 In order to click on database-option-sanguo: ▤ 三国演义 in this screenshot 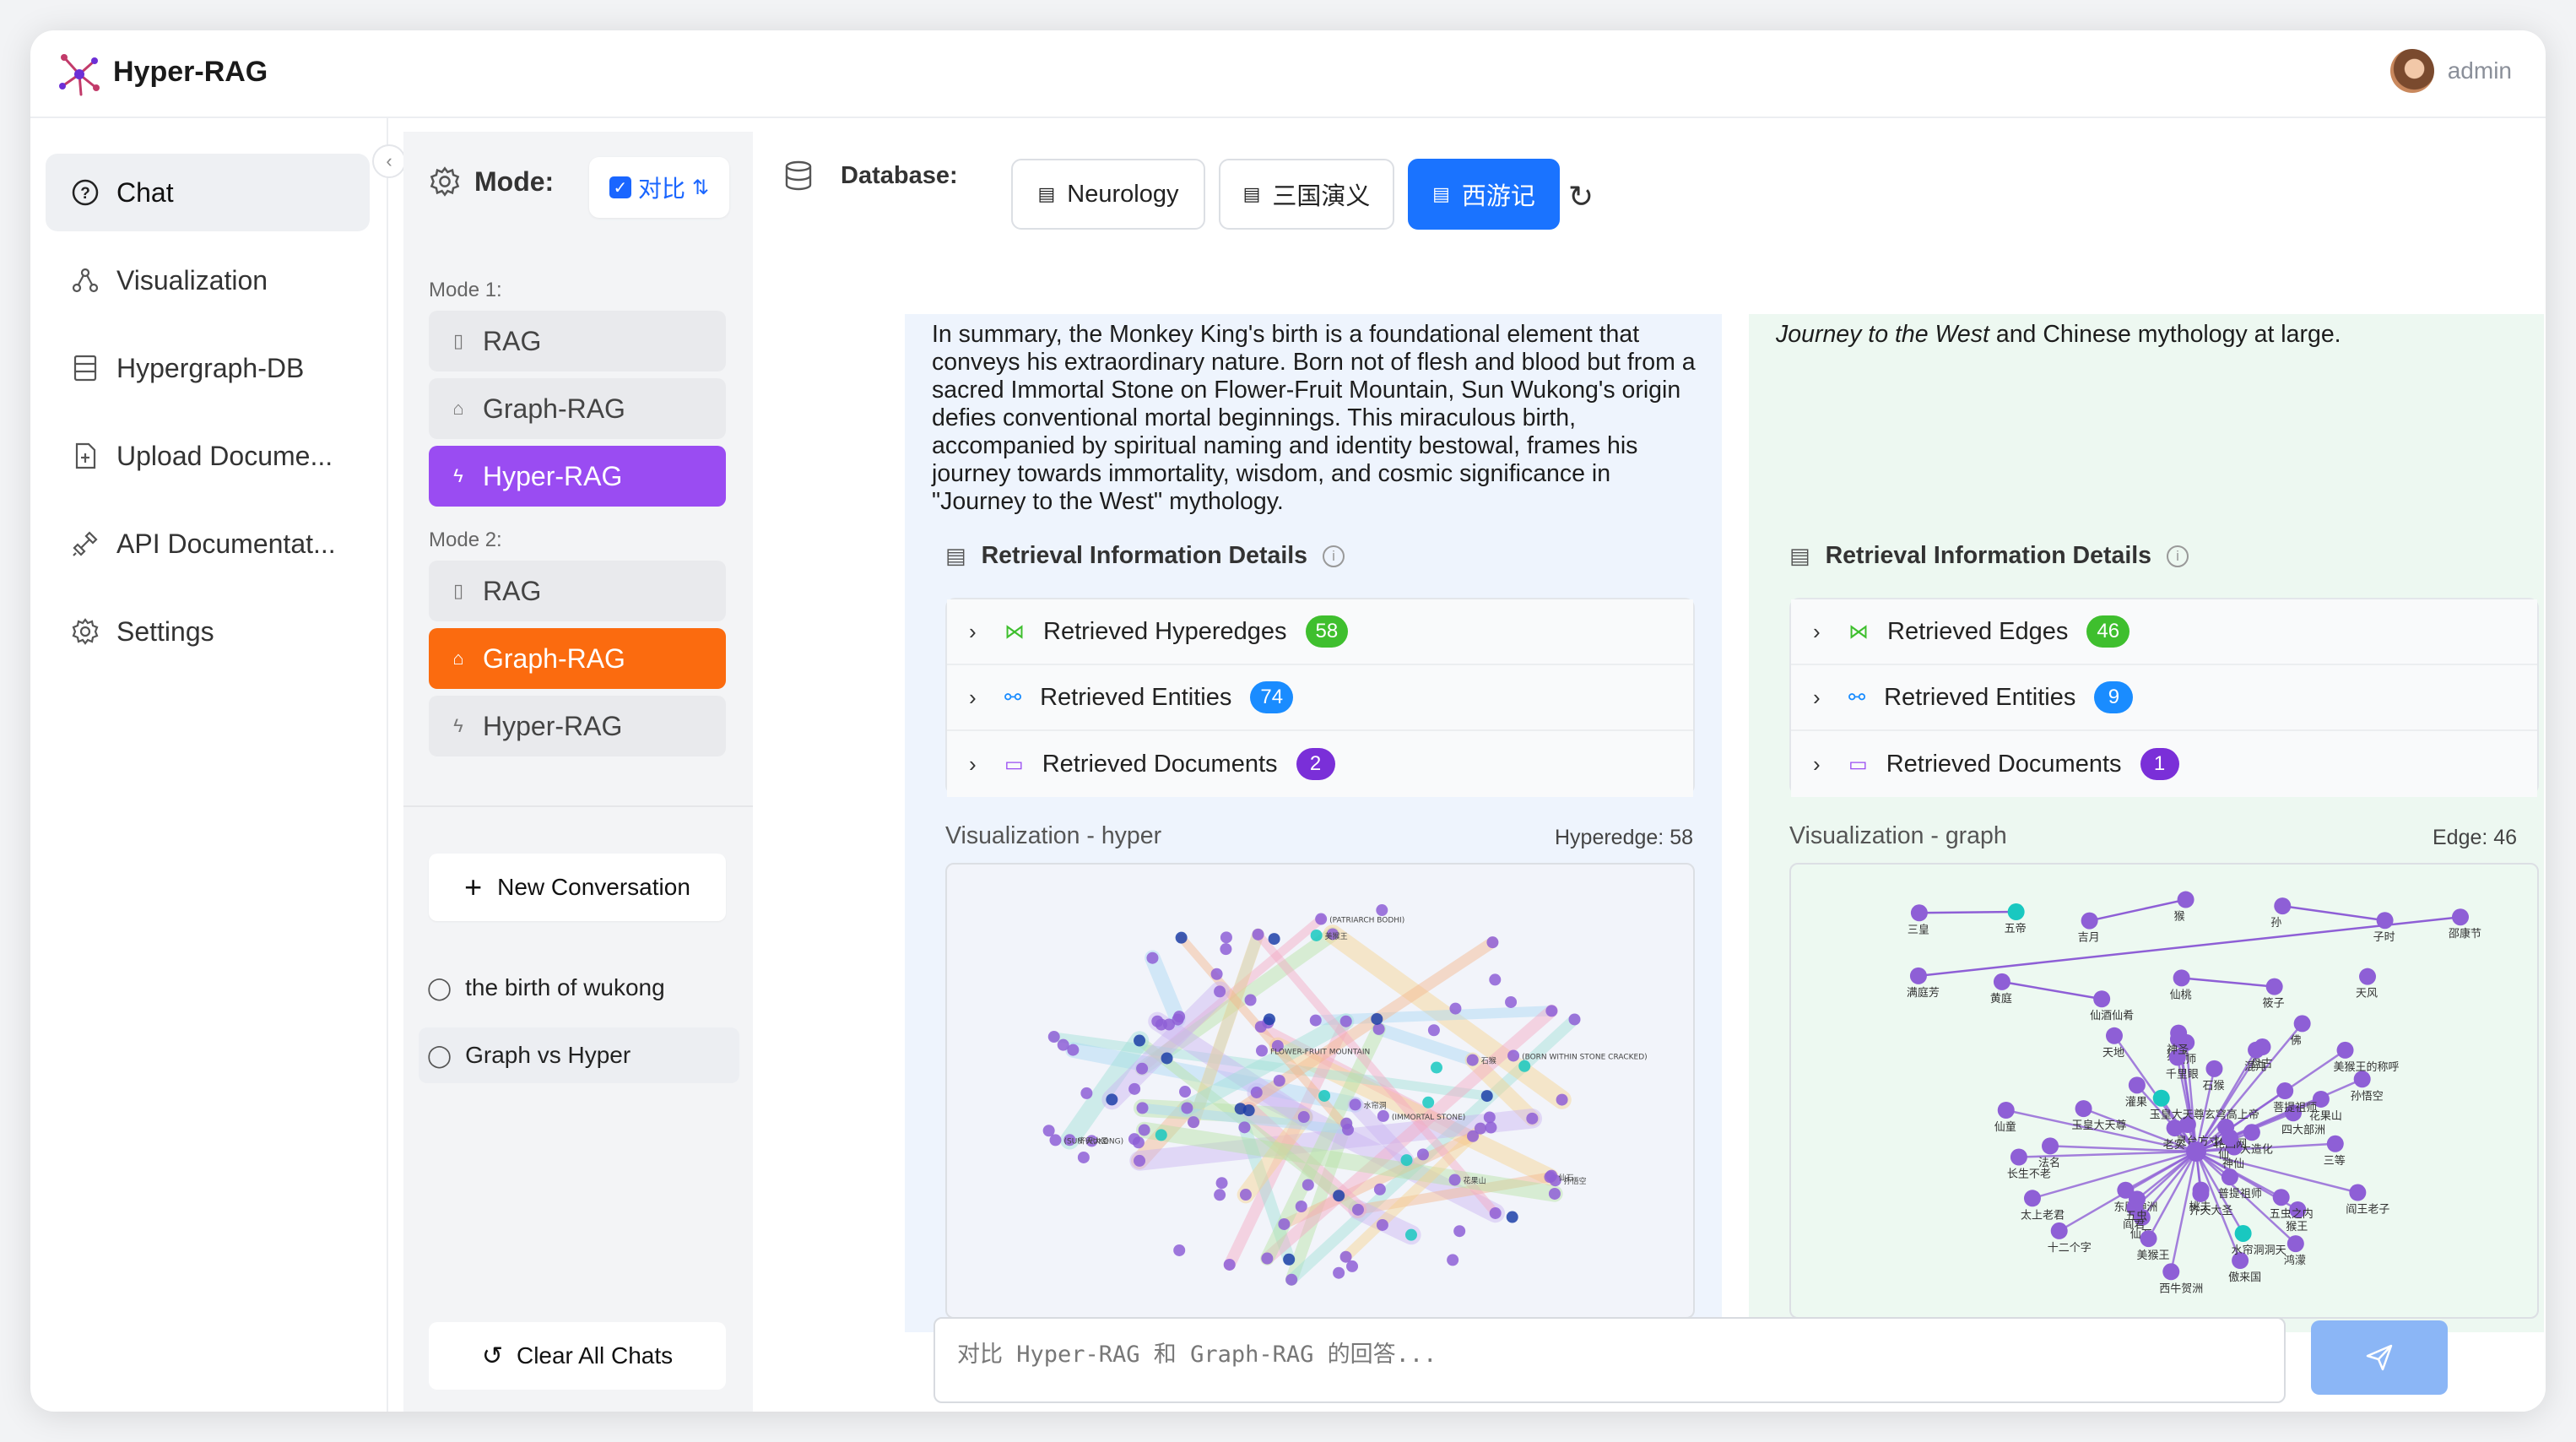, I will do `click(1306, 194)`.